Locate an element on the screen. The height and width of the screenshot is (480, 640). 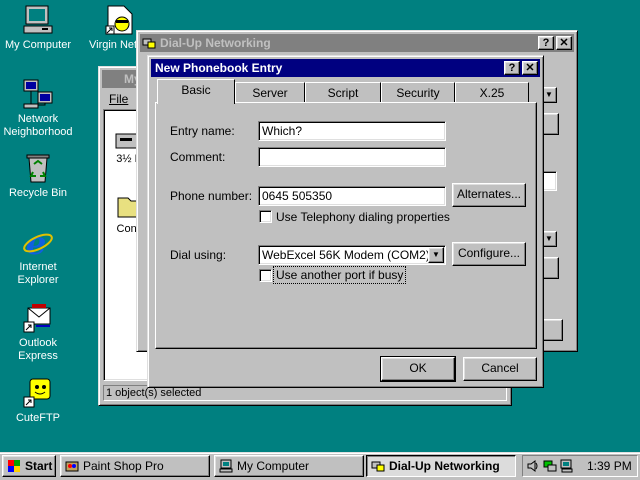
dialog-titlebar: New Phonebook Entry ? ✕ is located at coordinates (345, 68).